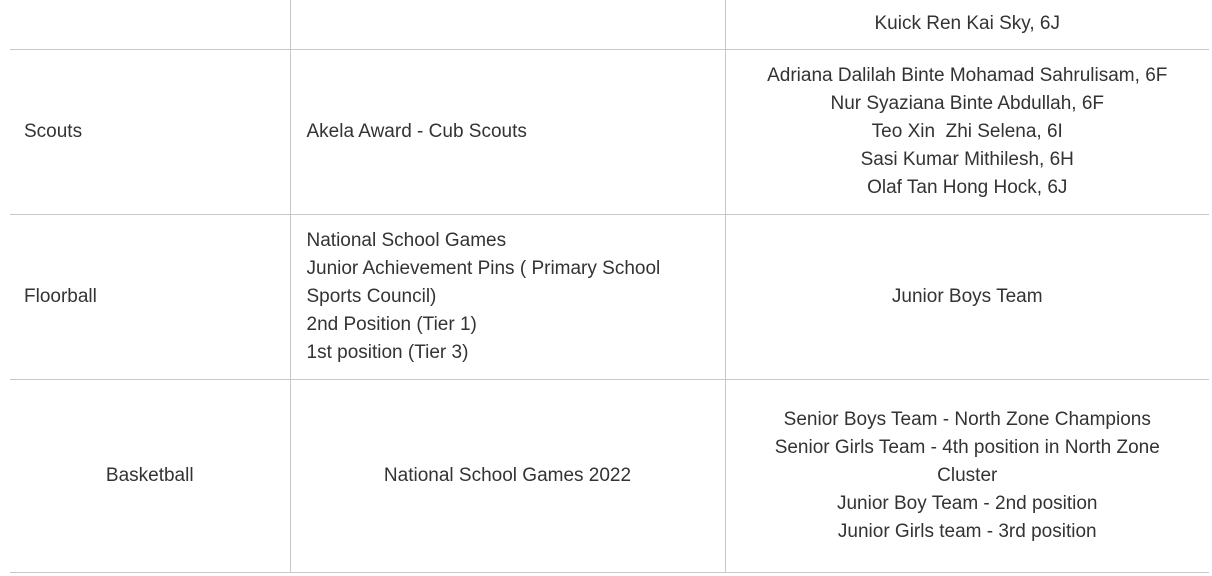 Image resolution: width=1212 pixels, height=576 pixels. I want to click on activity-cell: Basketball, so click(150, 476).